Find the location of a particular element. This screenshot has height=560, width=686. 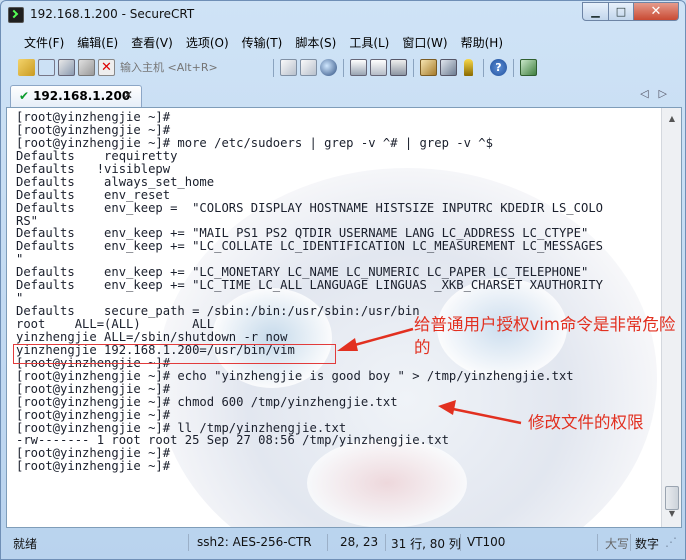

find-icon is located at coordinates (328, 67).